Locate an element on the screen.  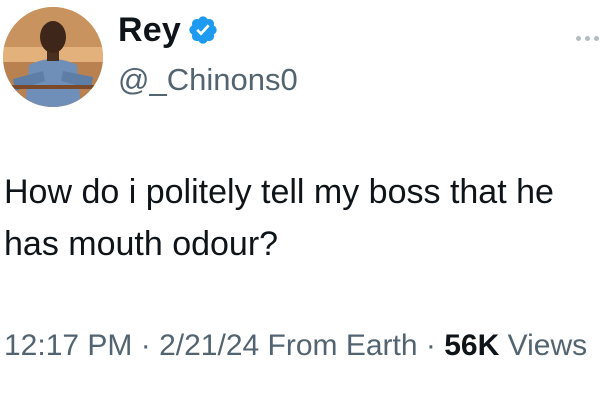
more-options-icon is located at coordinates (587, 38).